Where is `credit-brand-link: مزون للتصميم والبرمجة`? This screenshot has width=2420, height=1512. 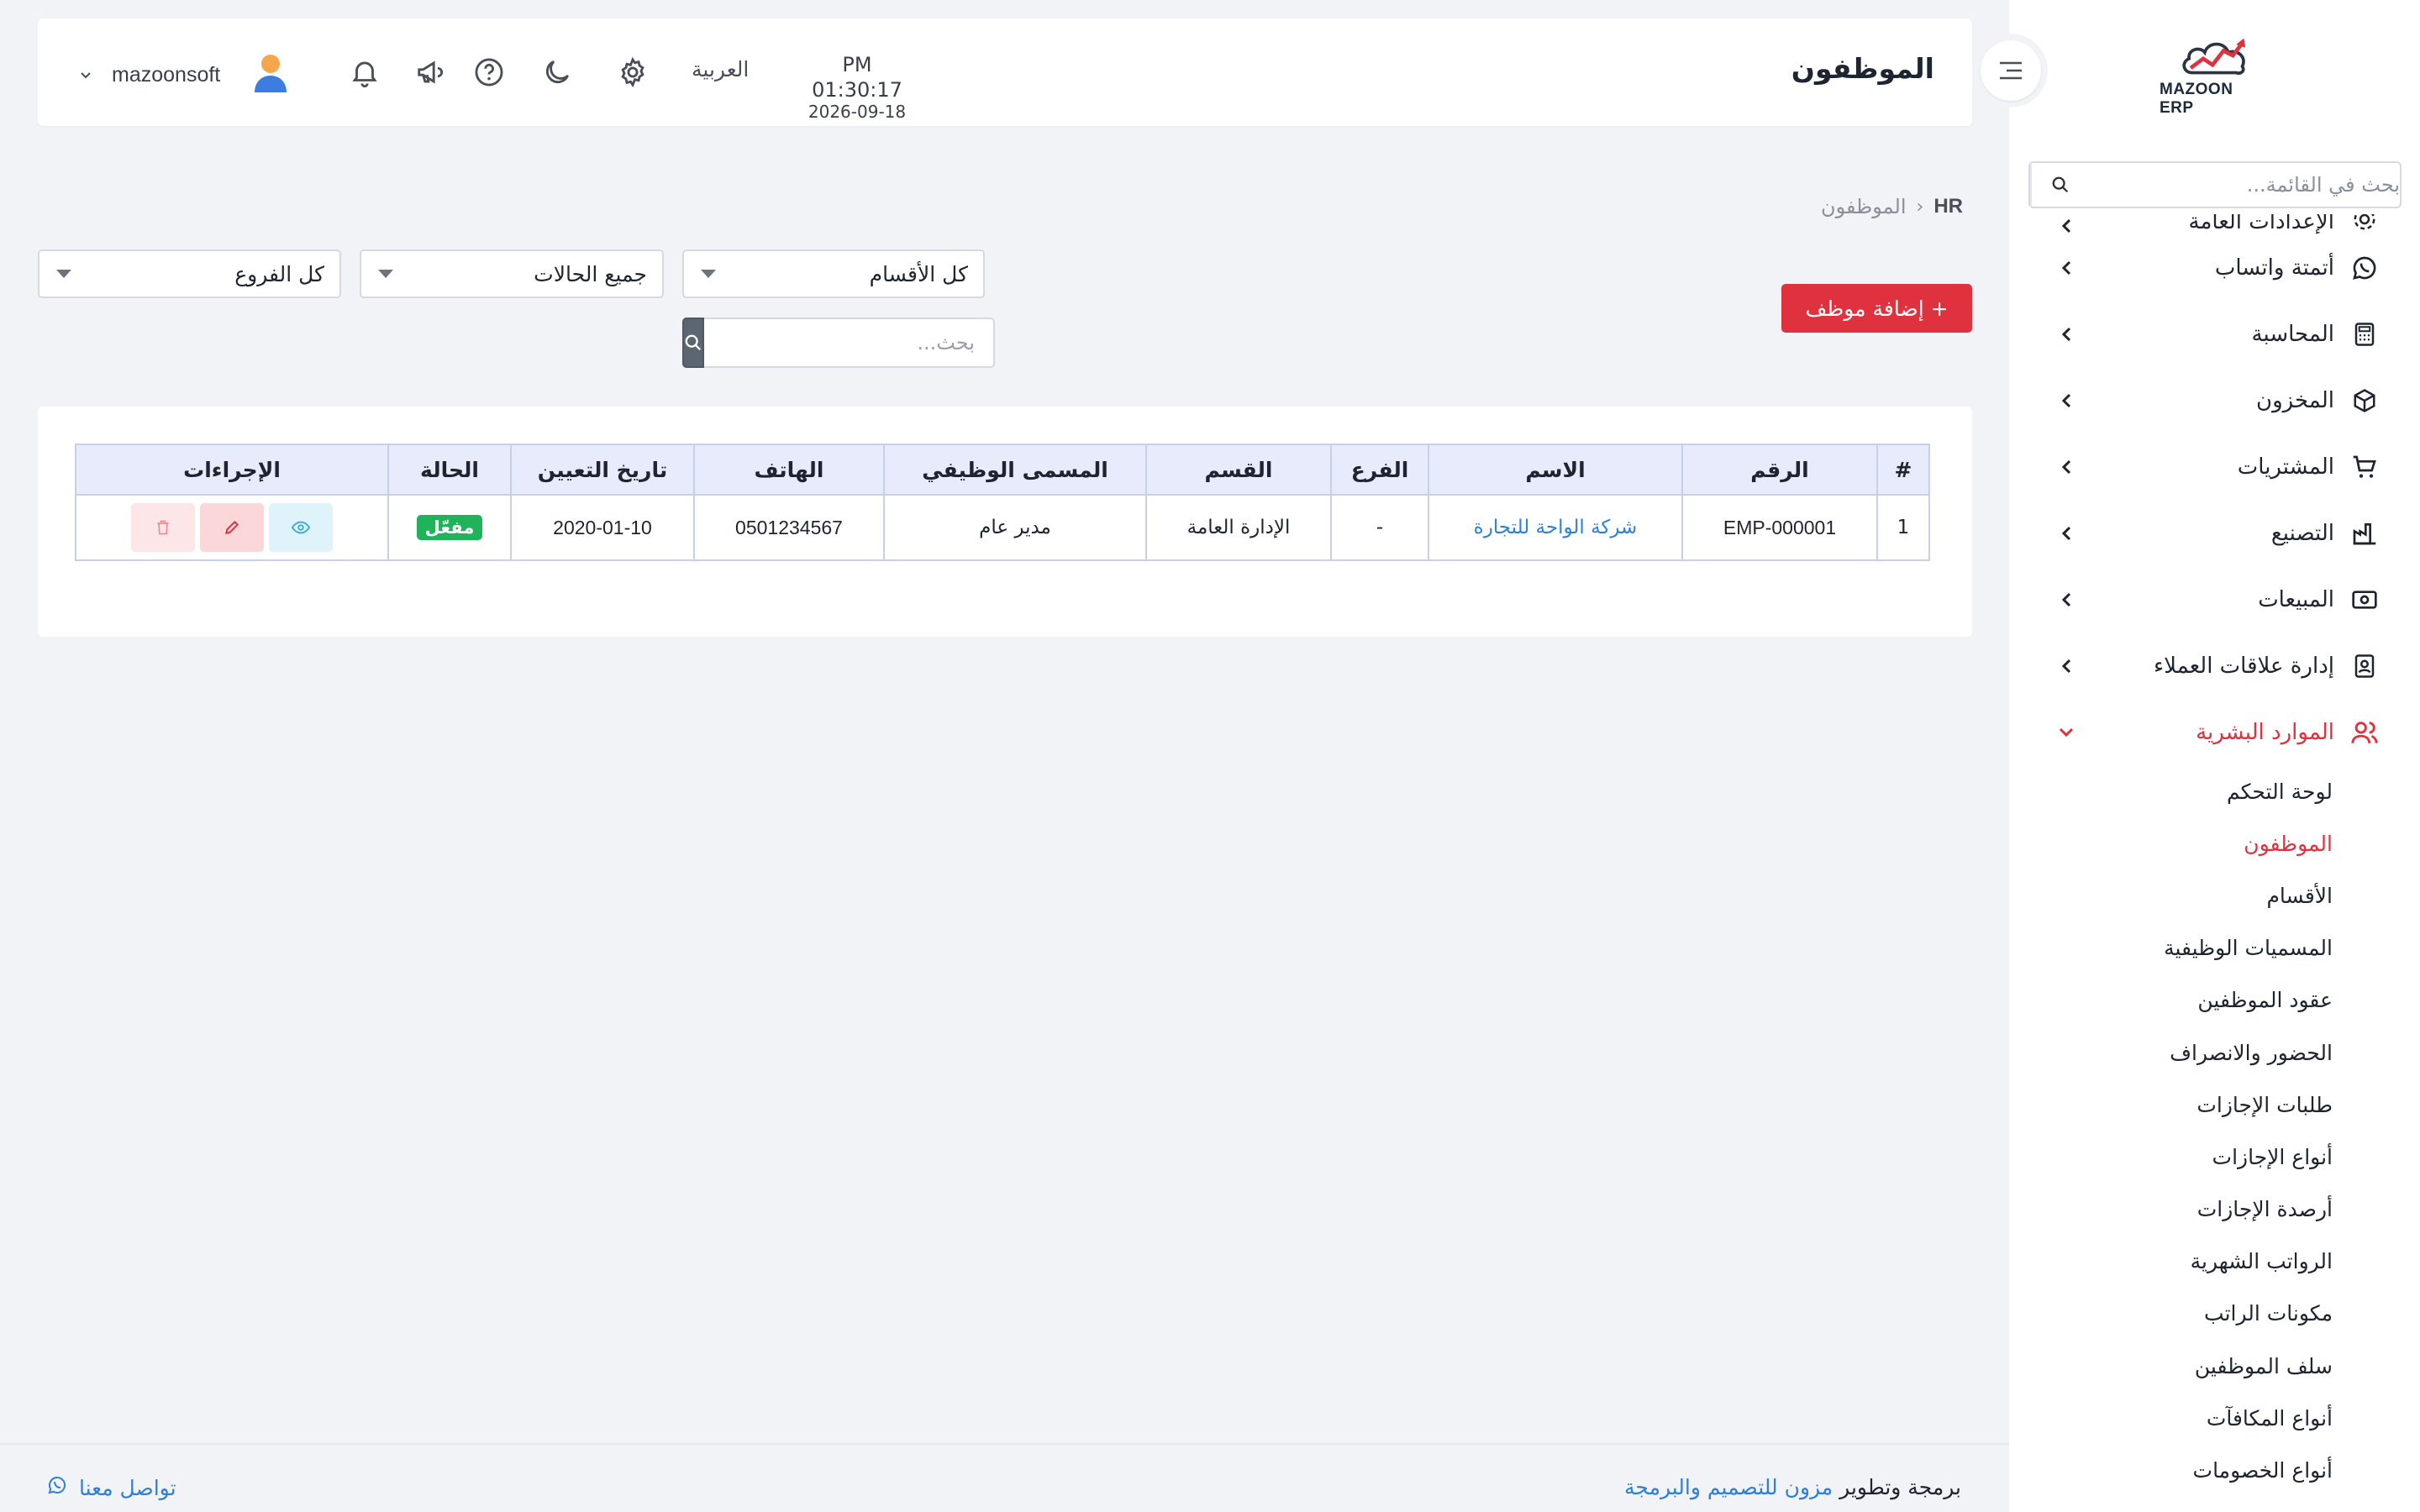 credit-brand-link: مزون للتصميم والبرمجة is located at coordinates (1729, 1487).